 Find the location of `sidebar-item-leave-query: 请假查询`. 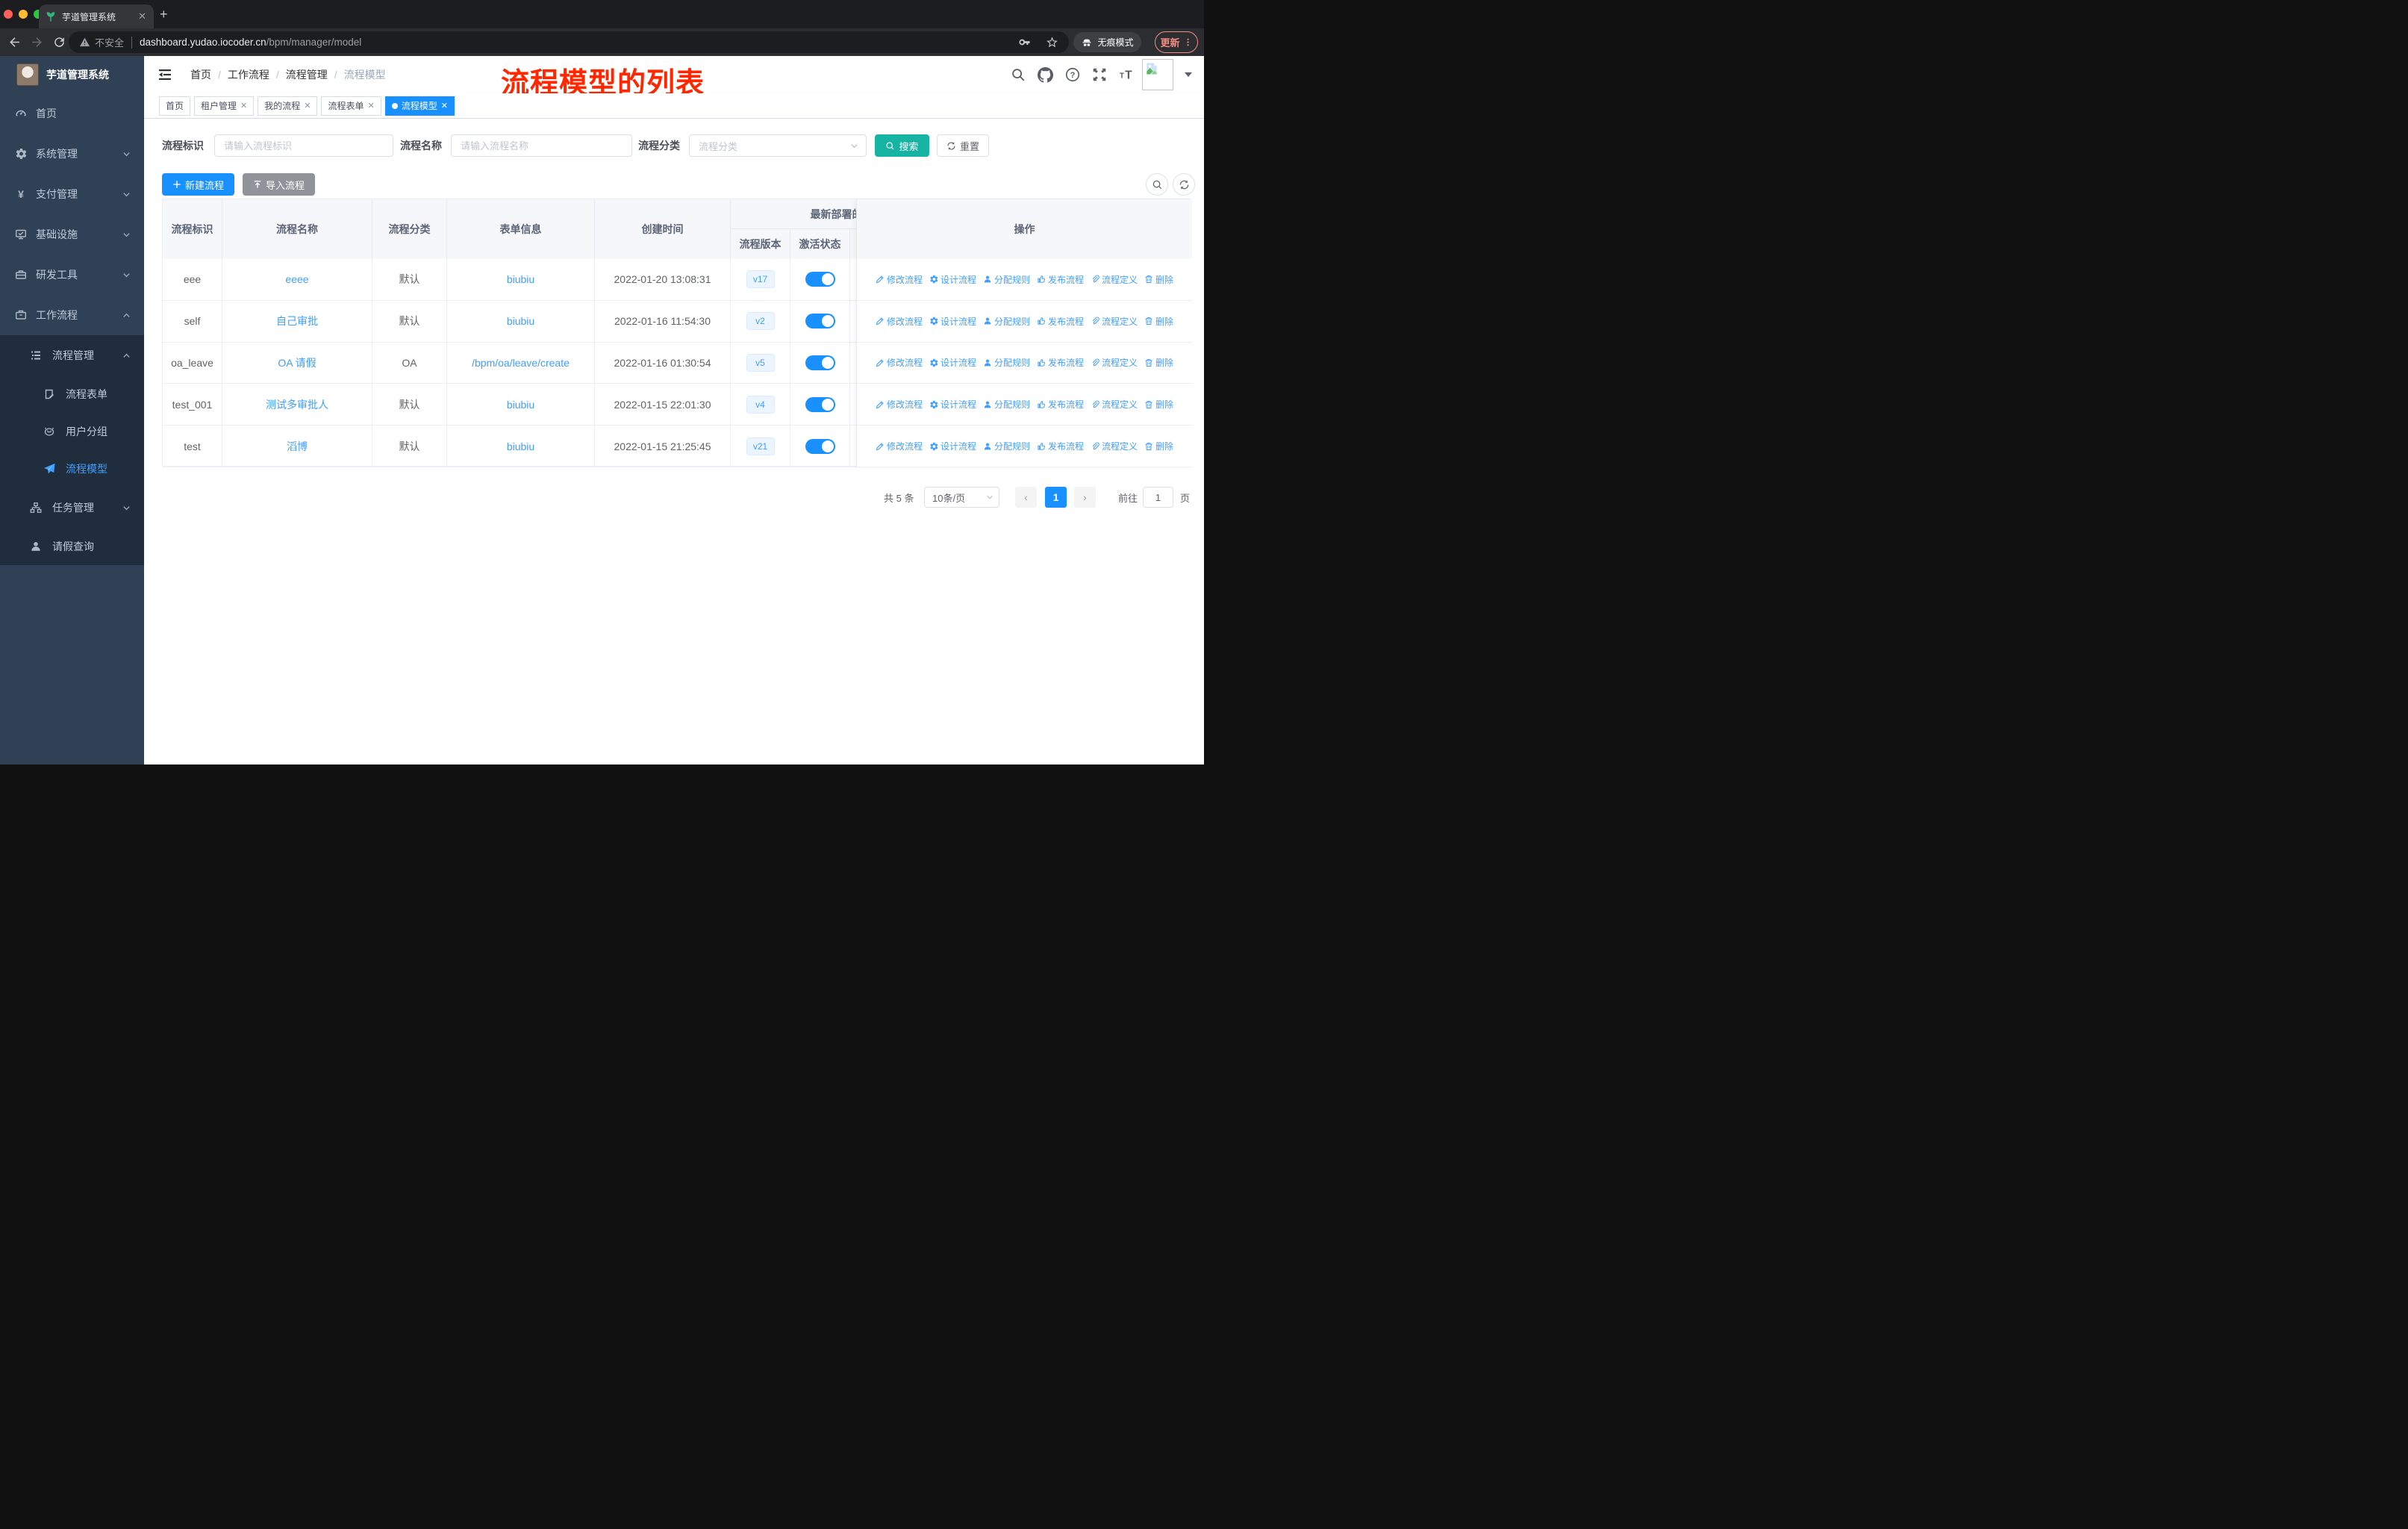

sidebar-item-leave-query: 请假查询 is located at coordinates (72, 546).